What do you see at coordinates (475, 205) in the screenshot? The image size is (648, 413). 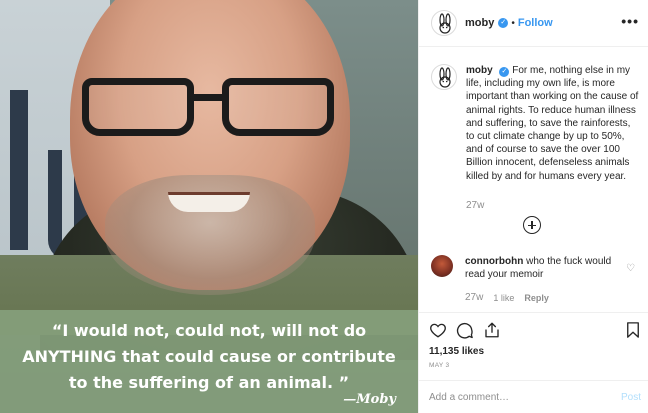 I see `caption-timestamp: 27w` at bounding box center [475, 205].